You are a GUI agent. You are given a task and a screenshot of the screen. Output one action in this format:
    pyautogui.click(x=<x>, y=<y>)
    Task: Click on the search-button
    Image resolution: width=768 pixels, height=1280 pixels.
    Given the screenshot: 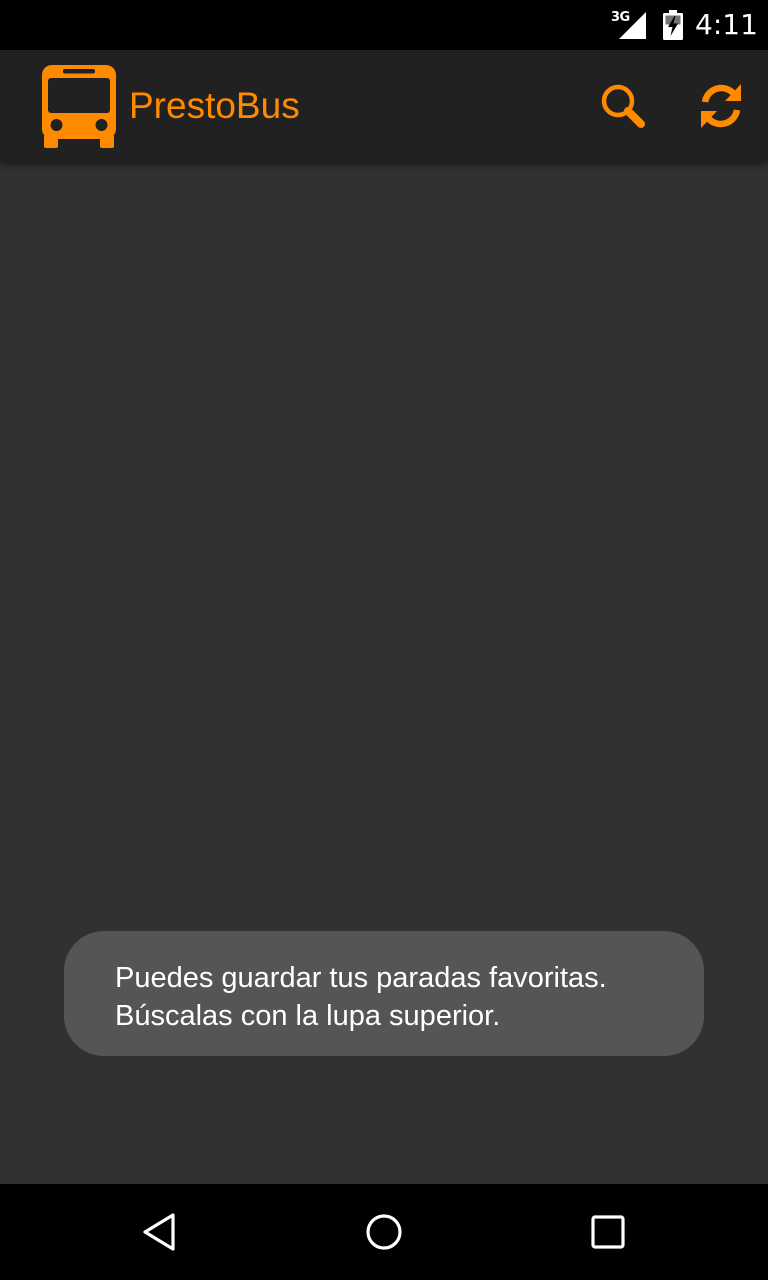 What is the action you would take?
    pyautogui.click(x=623, y=106)
    